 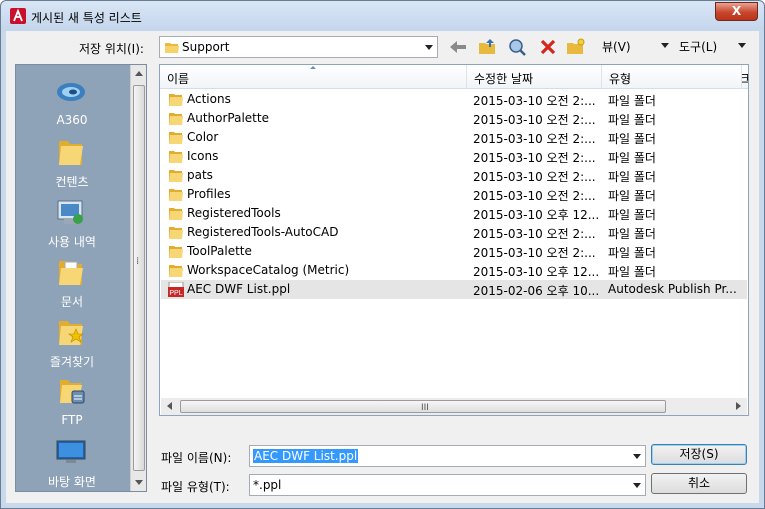 I want to click on place-favorites: 즐겨찾기, so click(x=72, y=341).